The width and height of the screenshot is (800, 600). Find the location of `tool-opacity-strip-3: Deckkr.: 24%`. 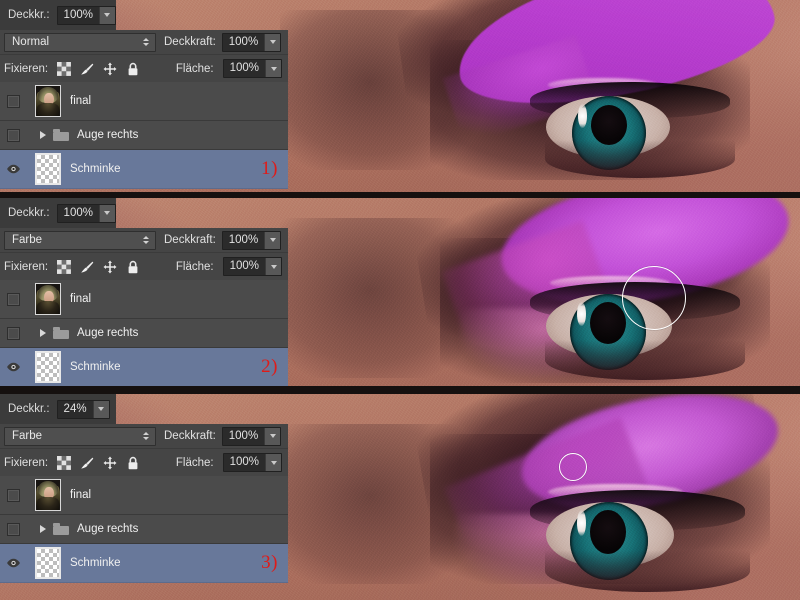

tool-opacity-strip-3: Deckkr.: 24% is located at coordinates (58, 409).